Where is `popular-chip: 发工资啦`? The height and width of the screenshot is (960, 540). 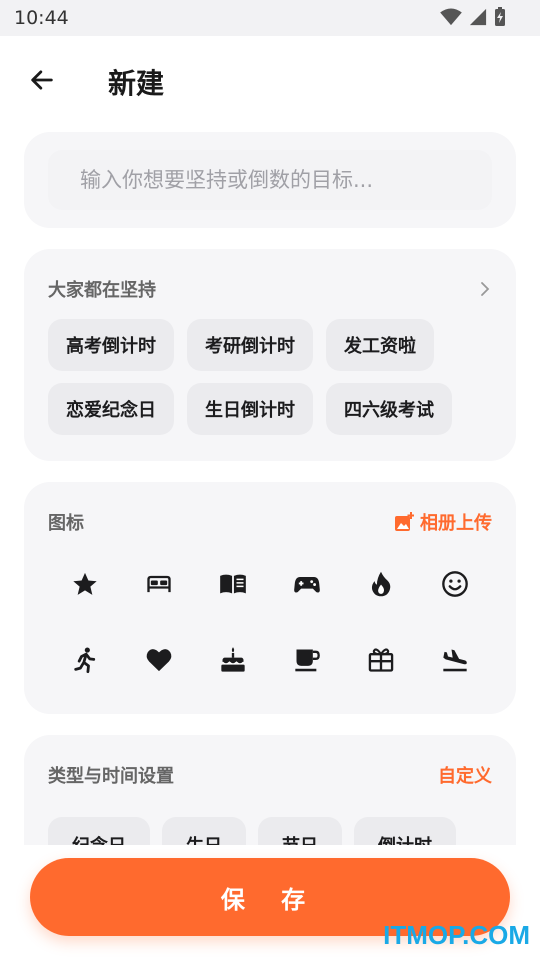 popular-chip: 发工资啦 is located at coordinates (380, 345).